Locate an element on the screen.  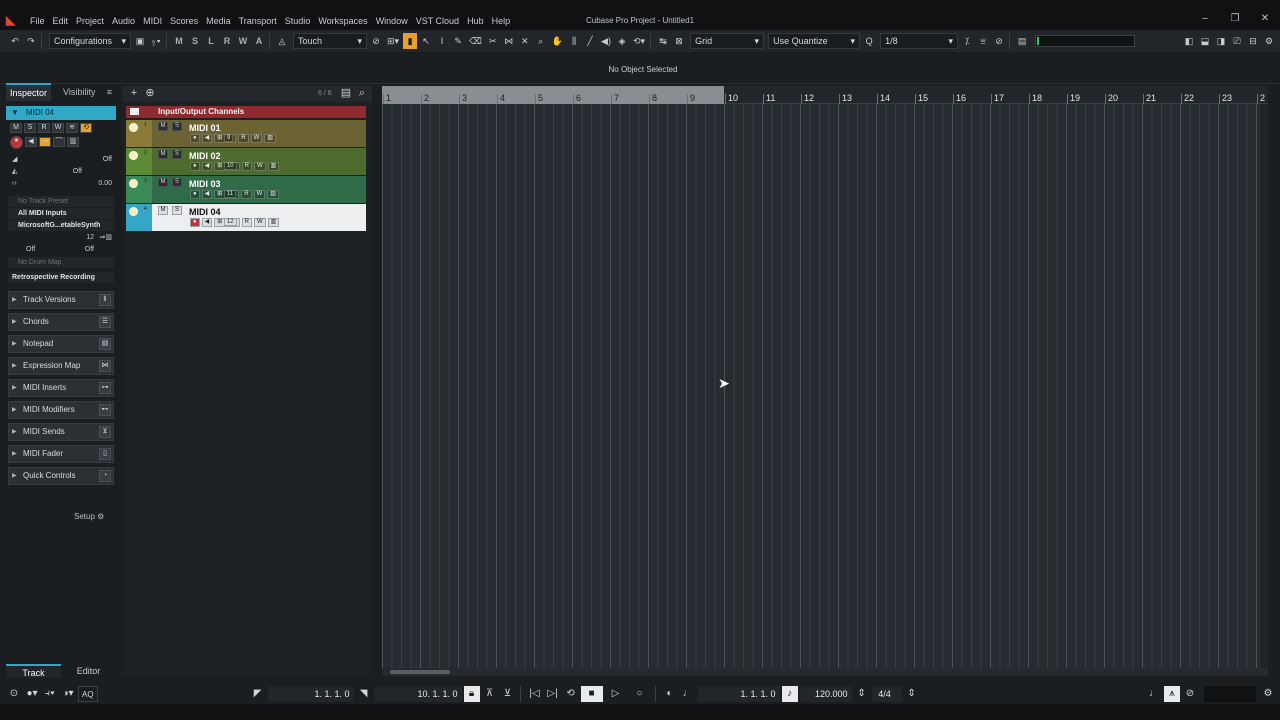
channel-icon: ⊞ 9 is located at coordinates (225, 138).